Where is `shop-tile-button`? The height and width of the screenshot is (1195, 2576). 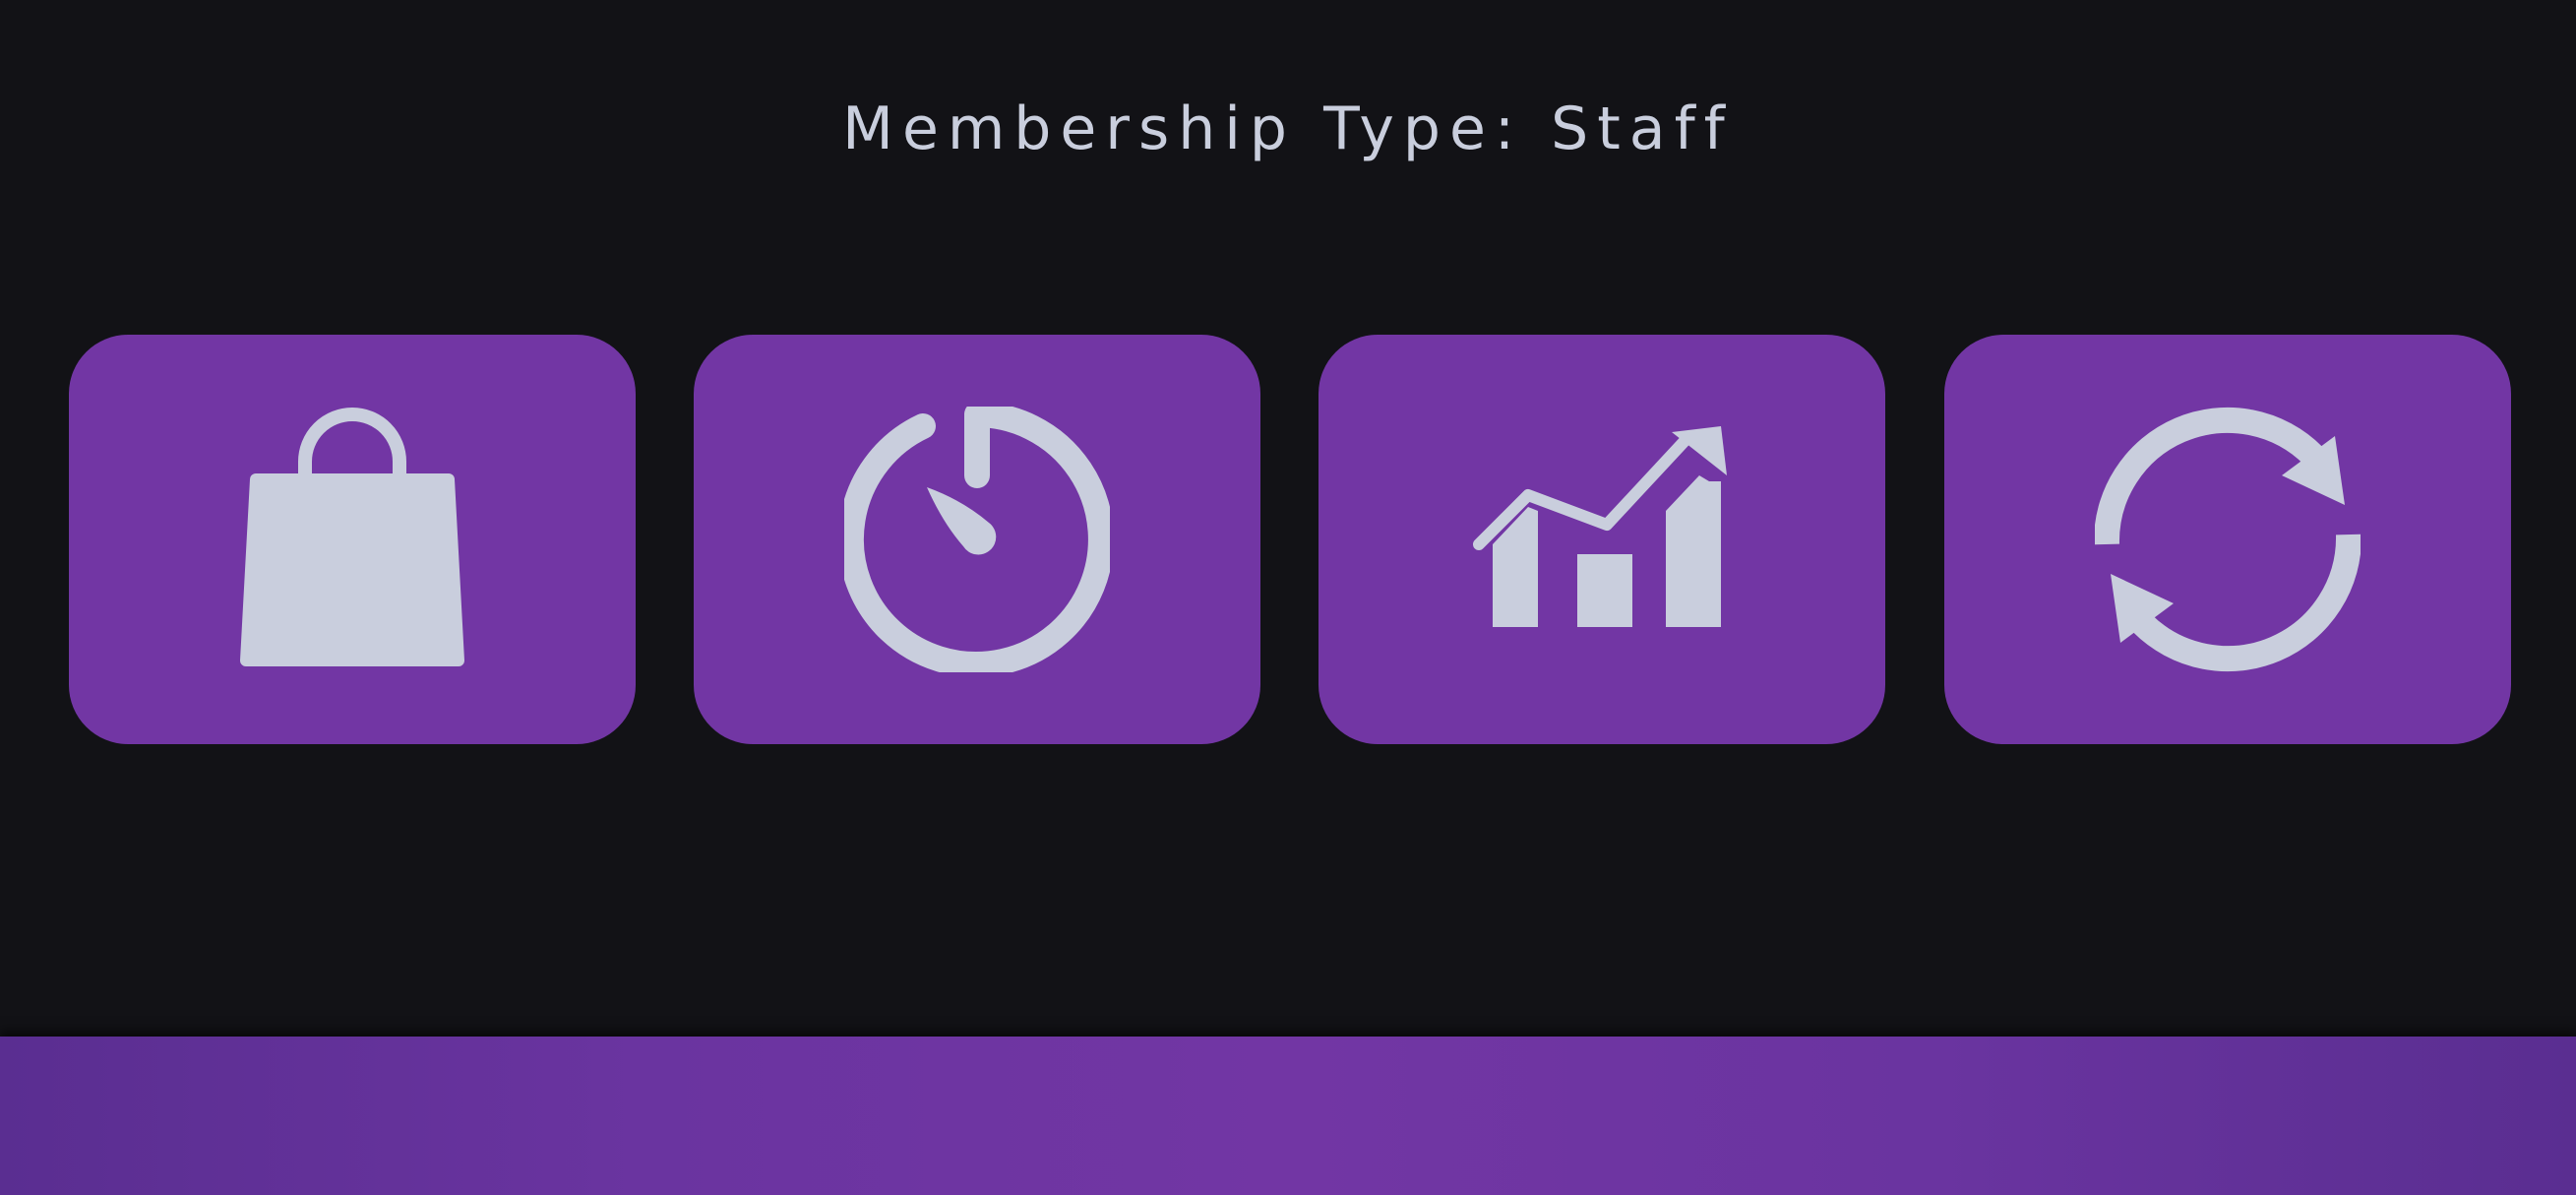 shop-tile-button is located at coordinates (352, 539).